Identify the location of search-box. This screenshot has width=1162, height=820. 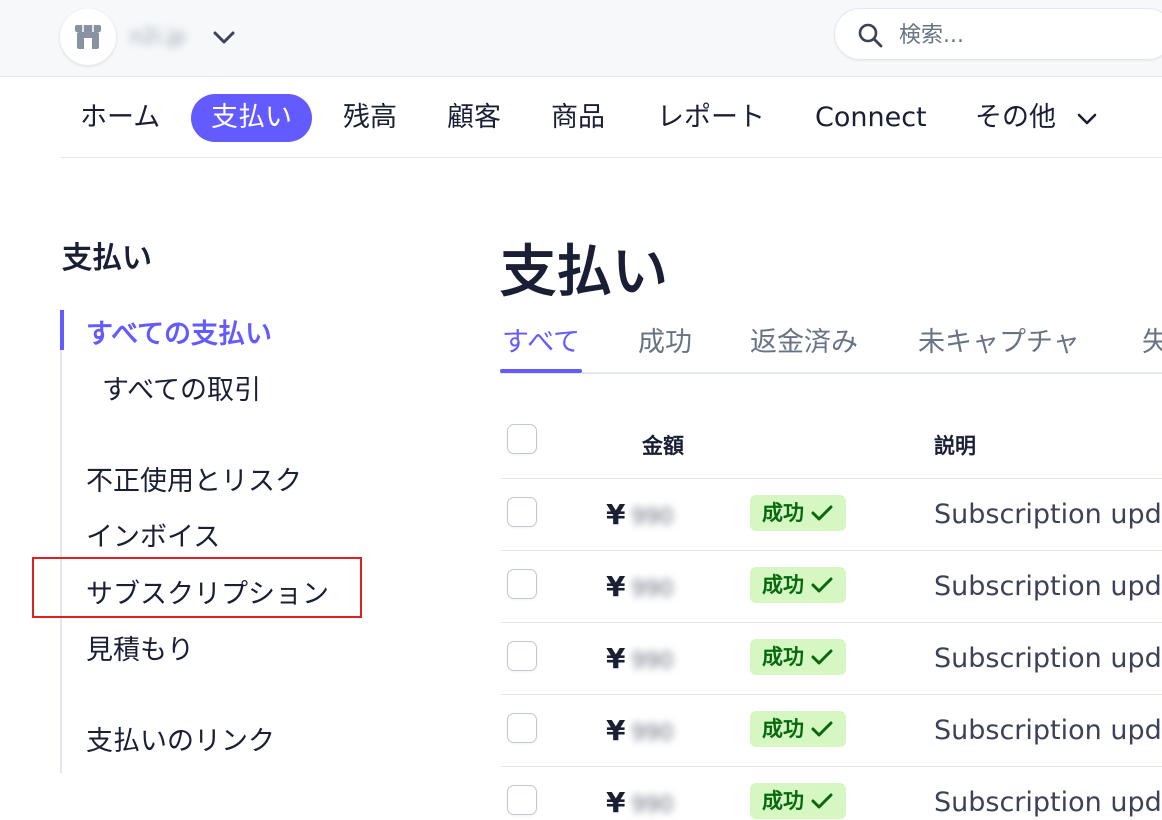
(998, 34).